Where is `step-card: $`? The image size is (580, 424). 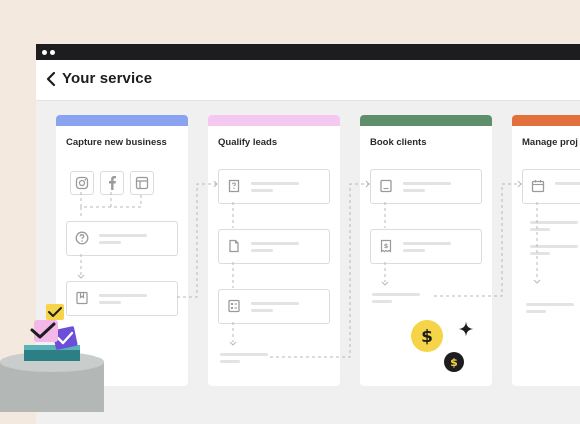 step-card: $ is located at coordinates (426, 246).